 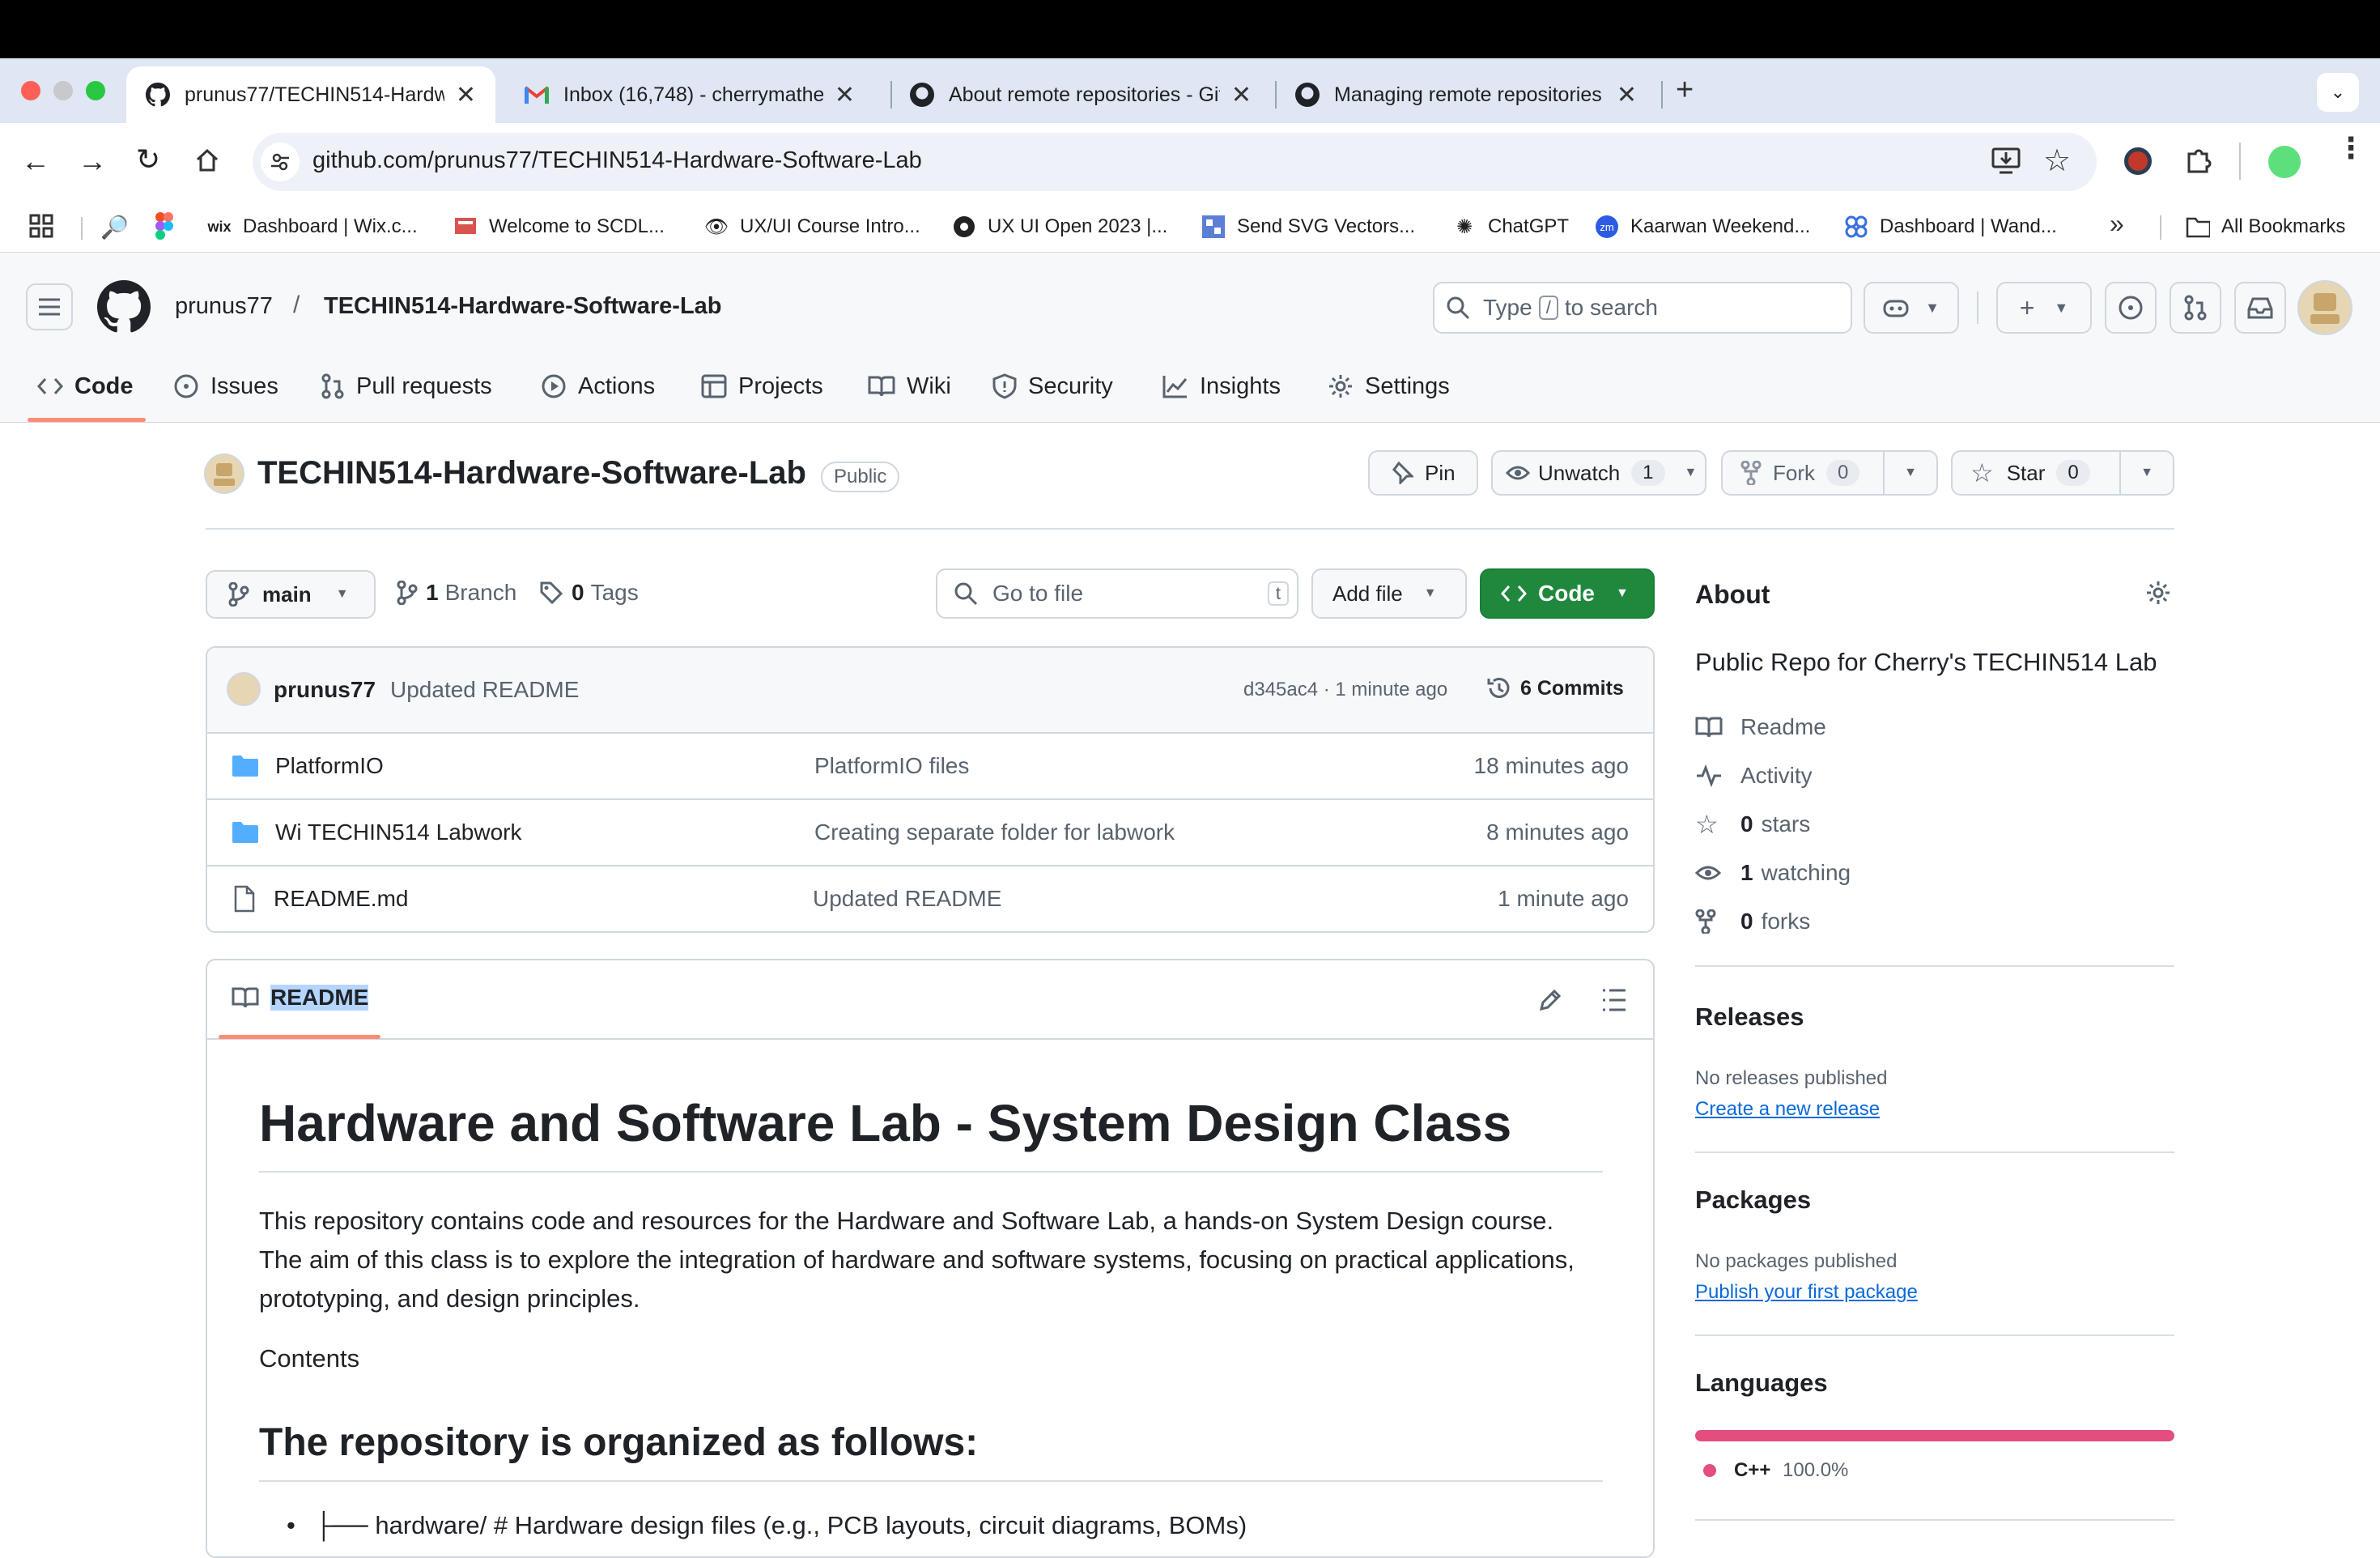 I want to click on bookmark-star-icon: ☆, so click(x=2057, y=161).